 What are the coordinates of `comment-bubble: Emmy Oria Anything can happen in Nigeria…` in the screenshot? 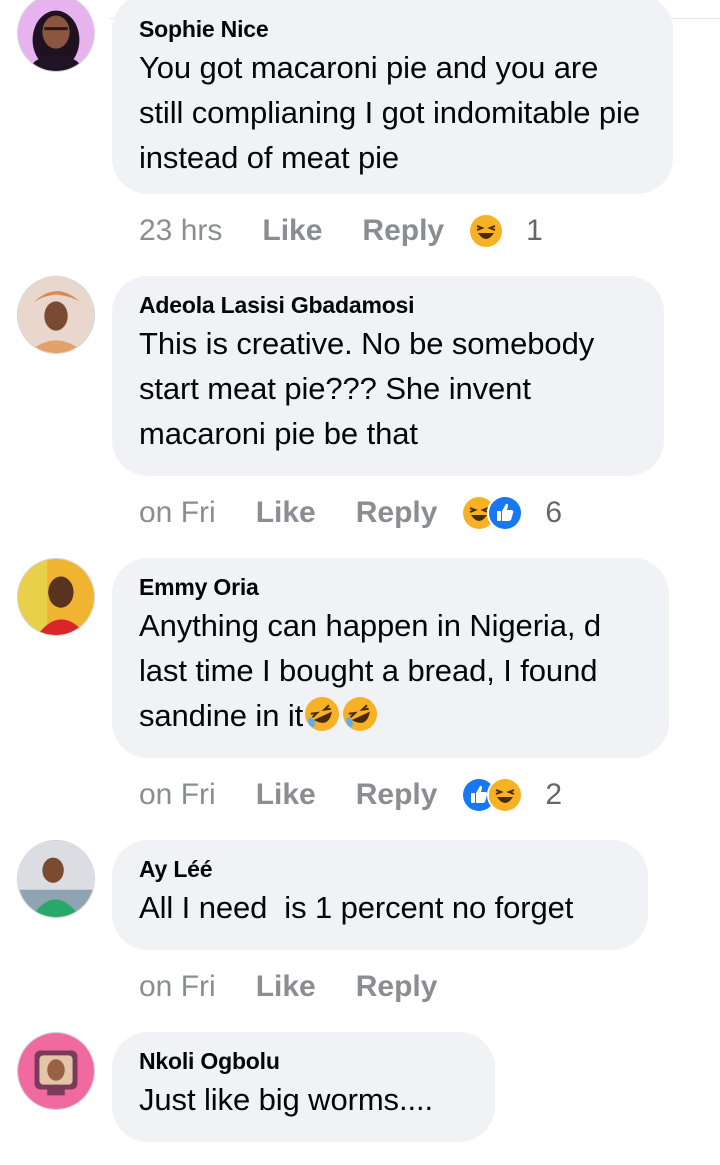 It's located at (390, 658).